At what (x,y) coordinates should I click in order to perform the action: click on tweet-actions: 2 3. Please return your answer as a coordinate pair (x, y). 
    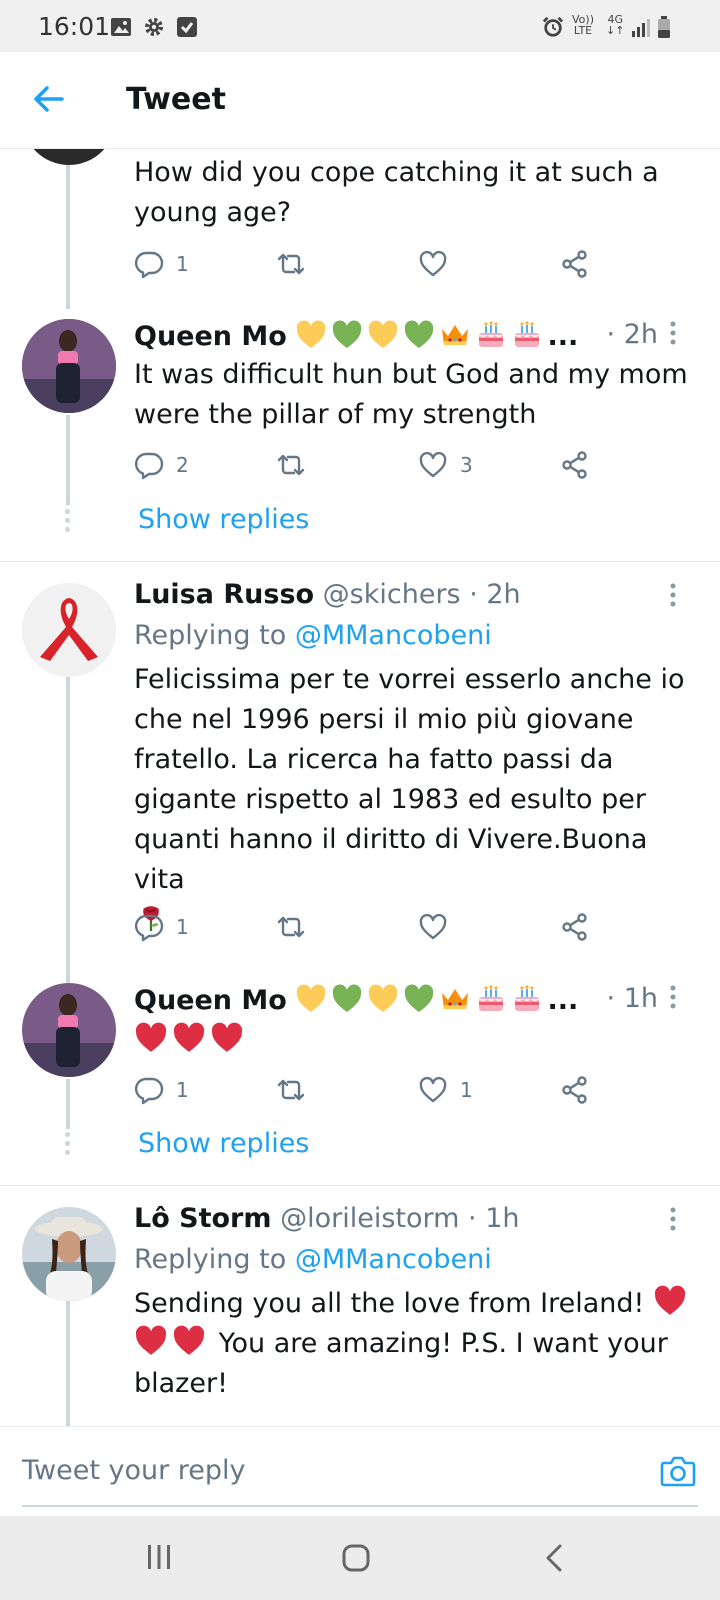
    Looking at the image, I should click on (374, 465).